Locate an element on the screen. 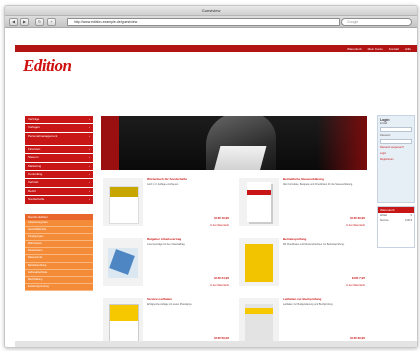 The height and width of the screenshot is (351, 420). add-bookmark-button: + is located at coordinates (51, 22).